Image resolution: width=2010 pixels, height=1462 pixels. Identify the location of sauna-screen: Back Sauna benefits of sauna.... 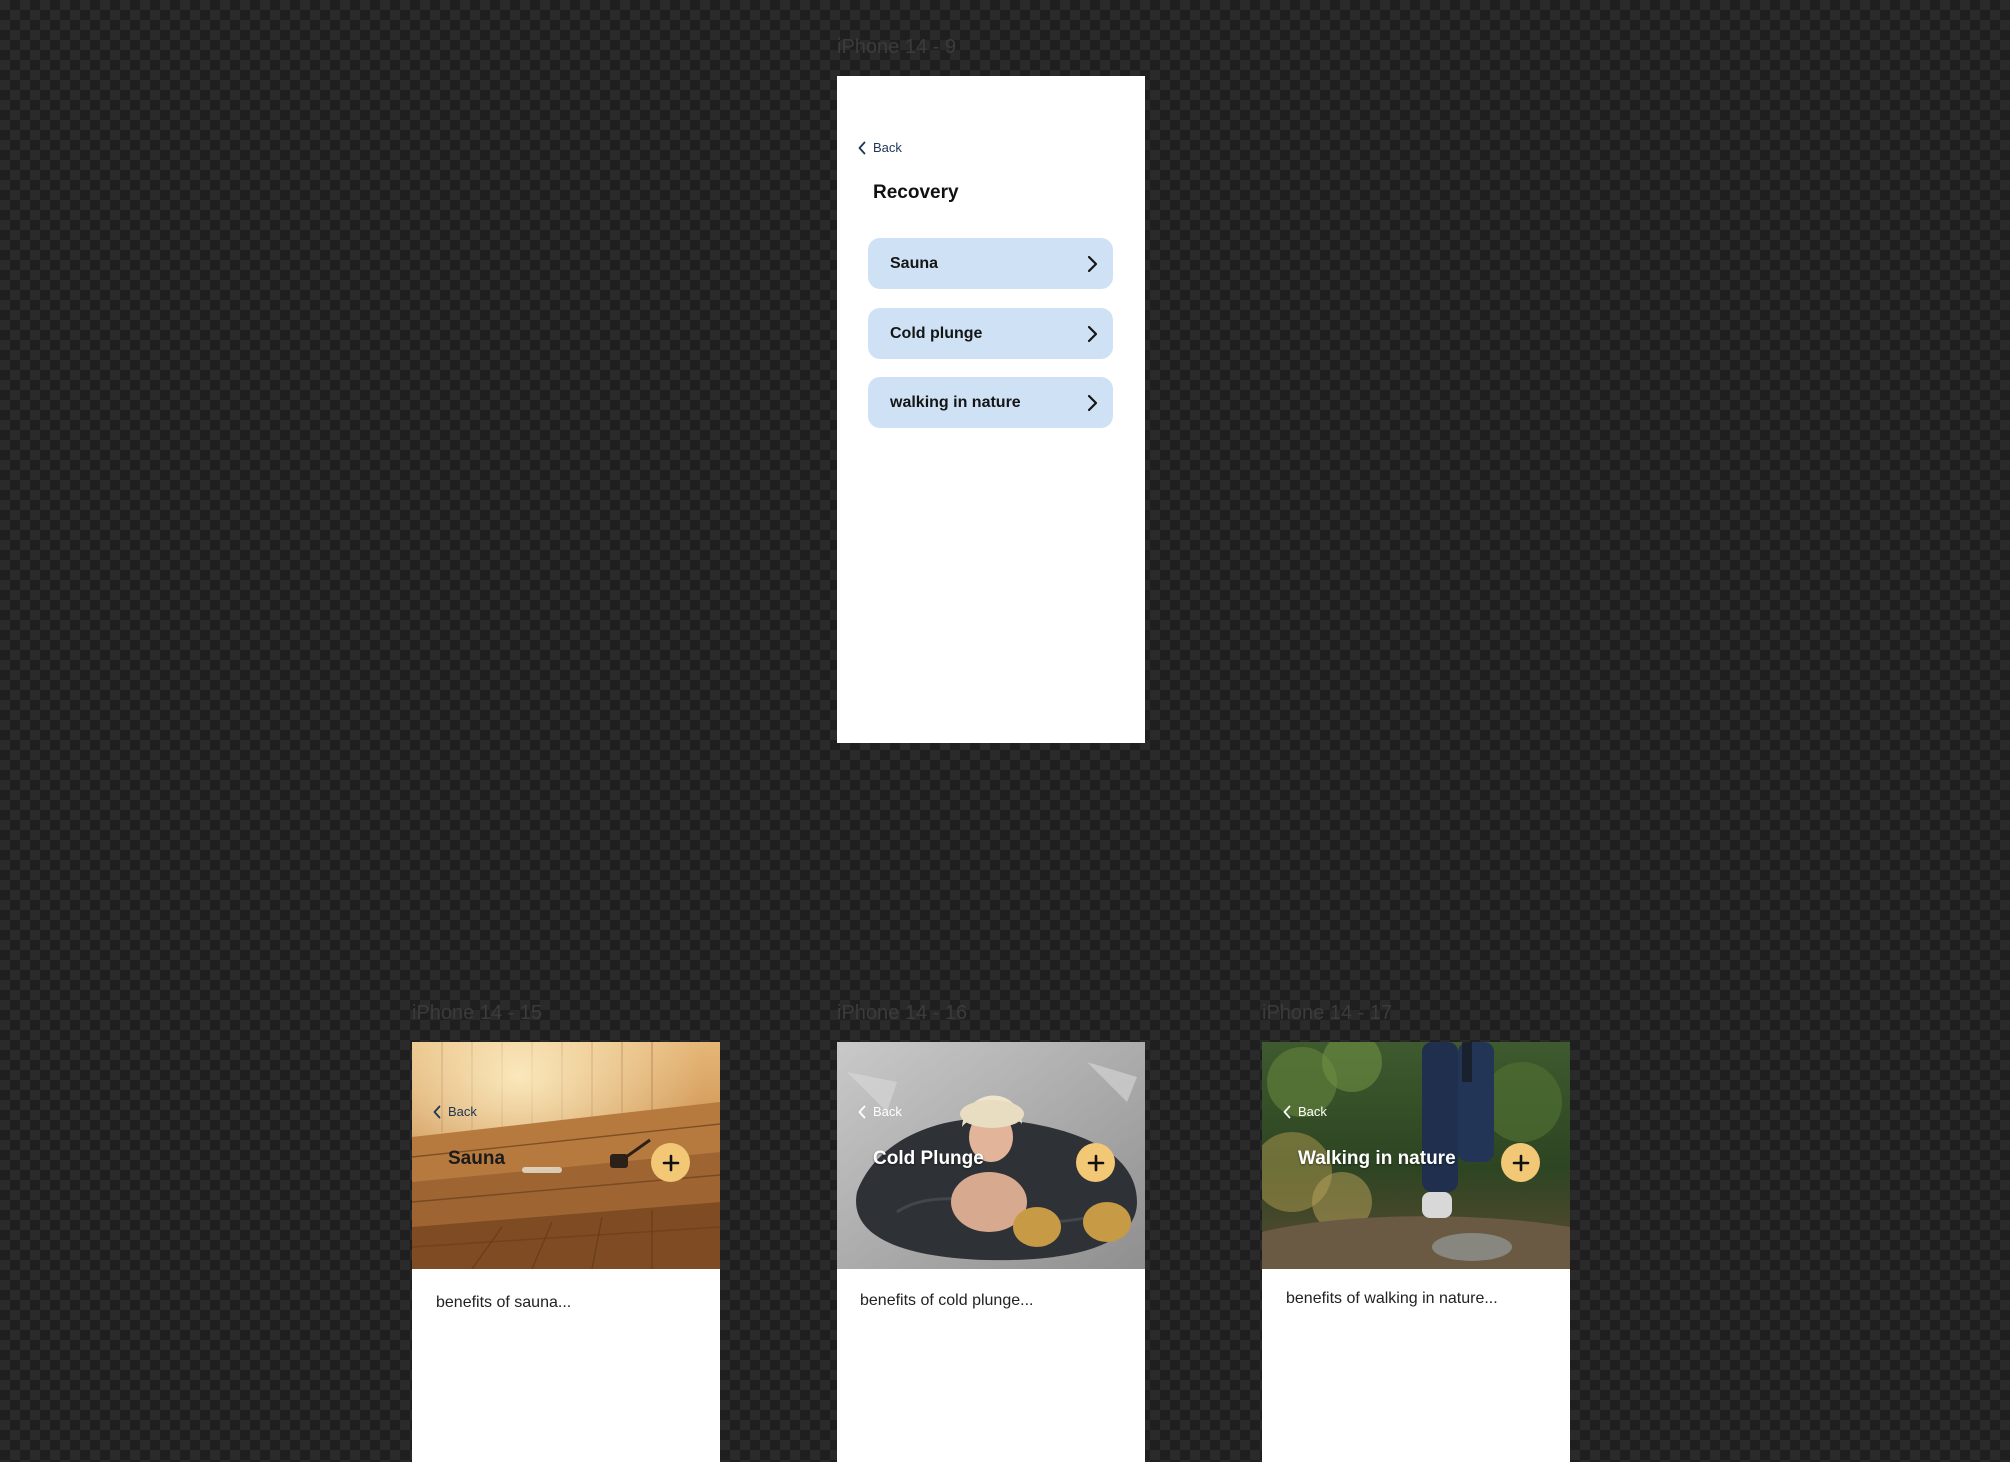
(566, 1252).